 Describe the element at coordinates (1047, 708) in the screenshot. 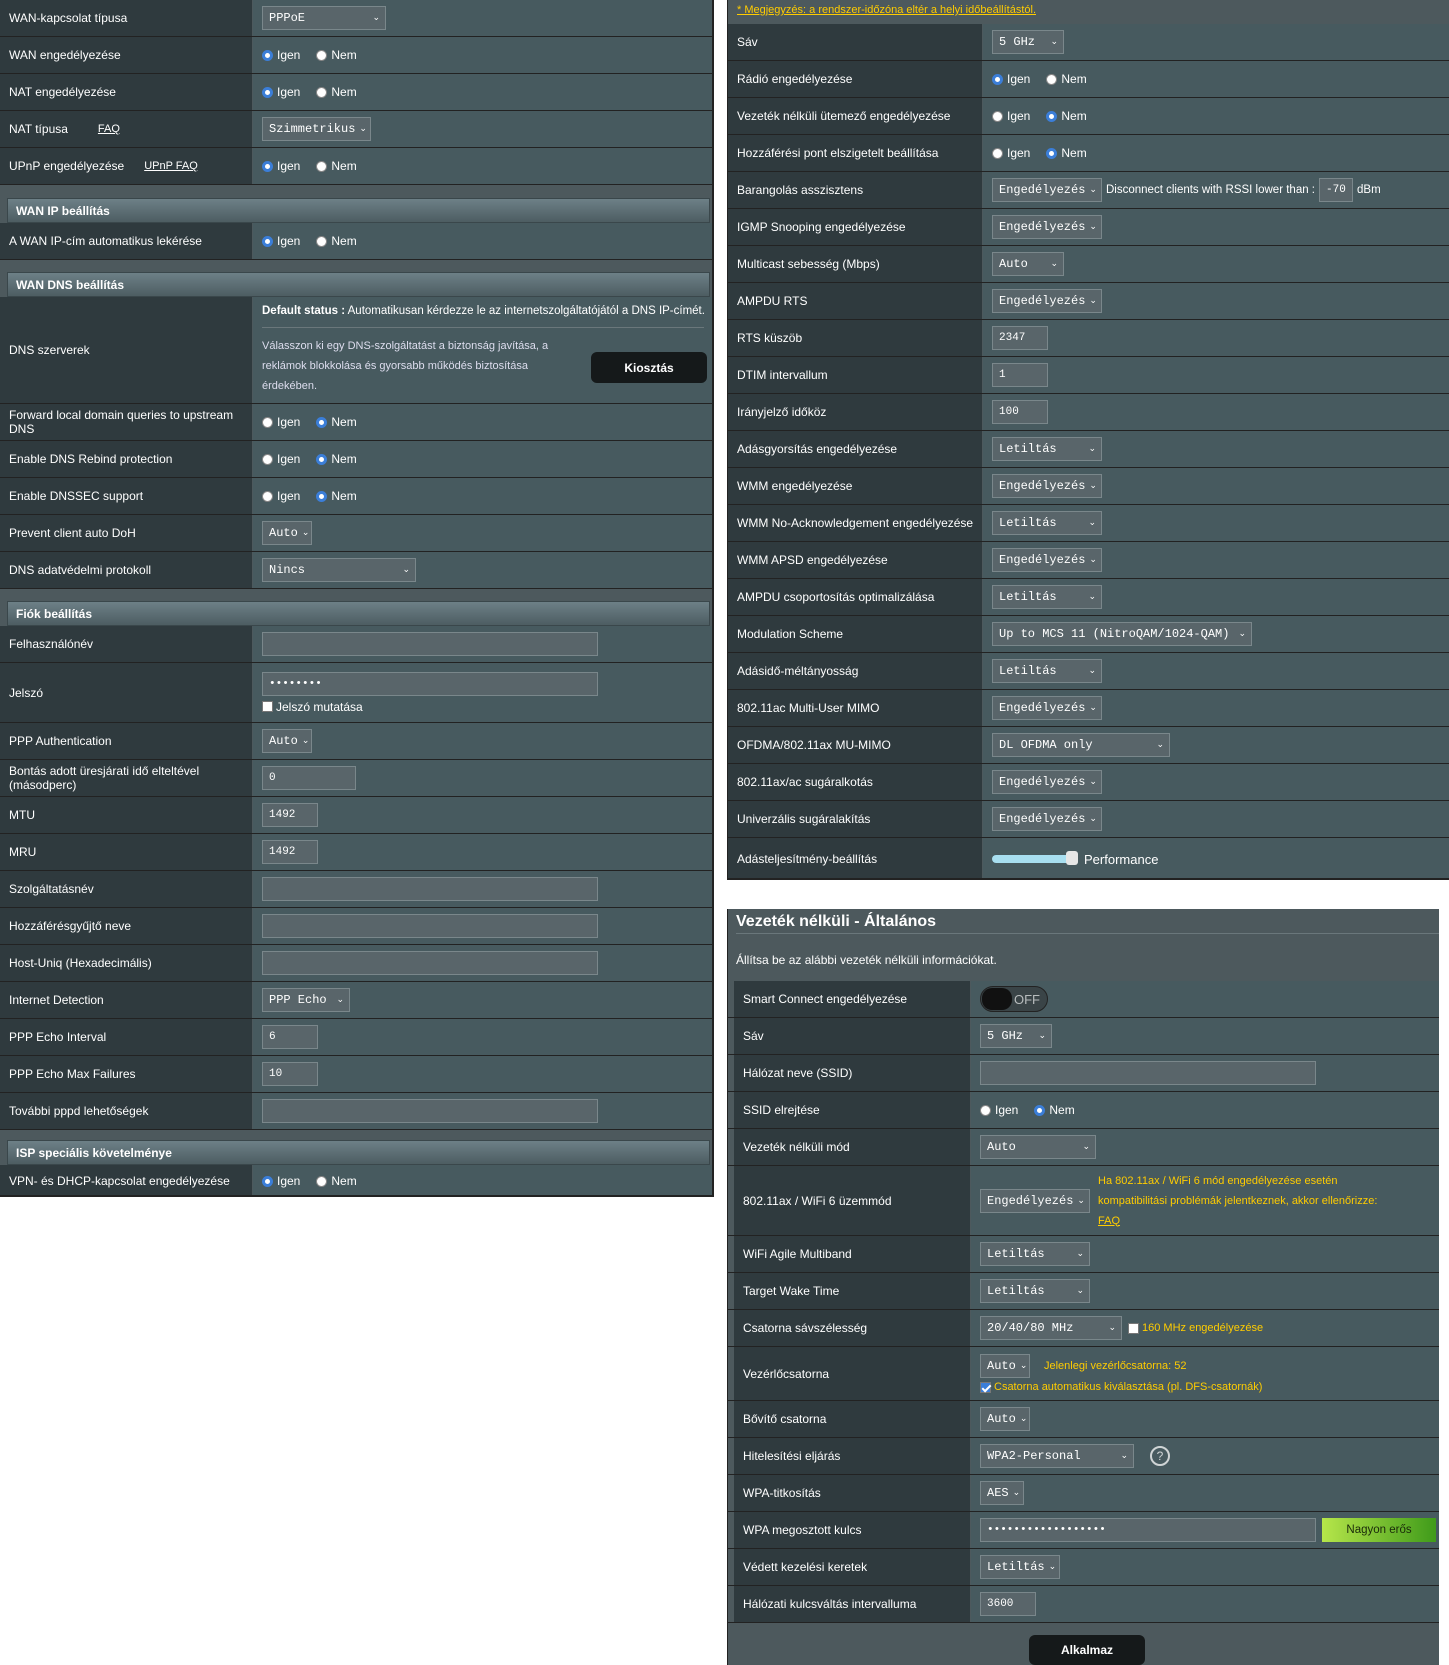

I see `mumimo-select: Engedélyezés ⌄` at that location.